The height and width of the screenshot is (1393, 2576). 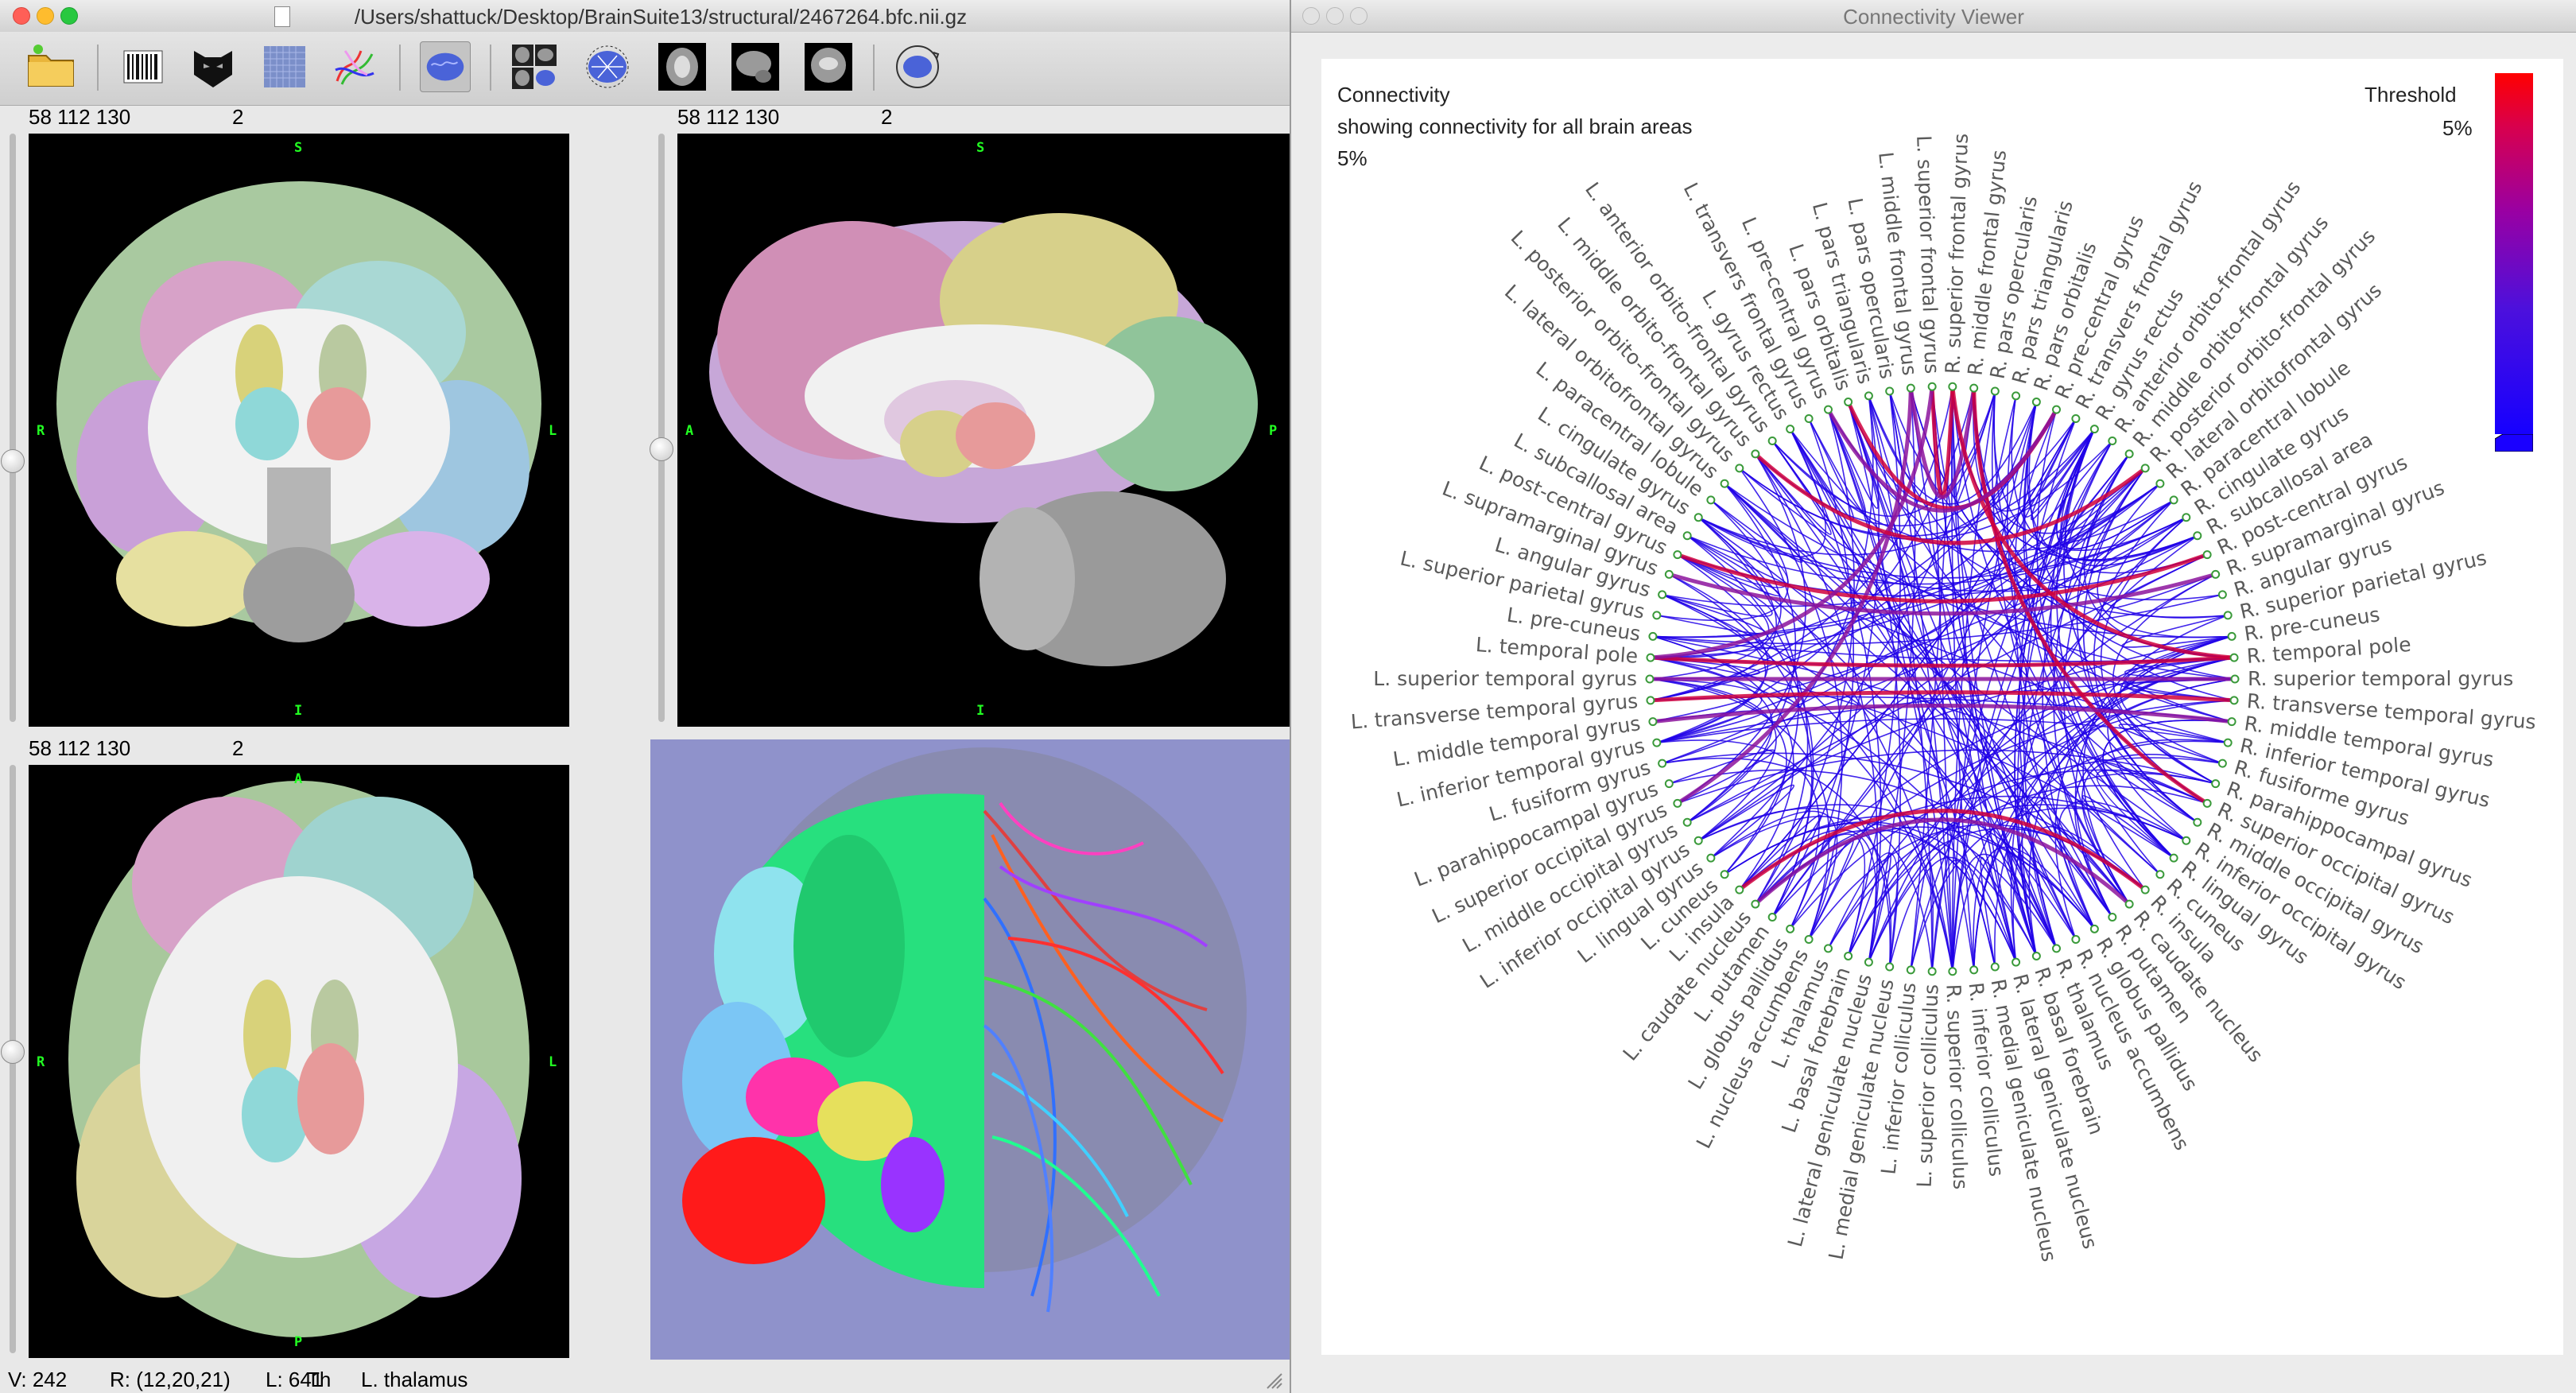 I want to click on region-label: R. superior temporal gyrus, so click(x=2380, y=678).